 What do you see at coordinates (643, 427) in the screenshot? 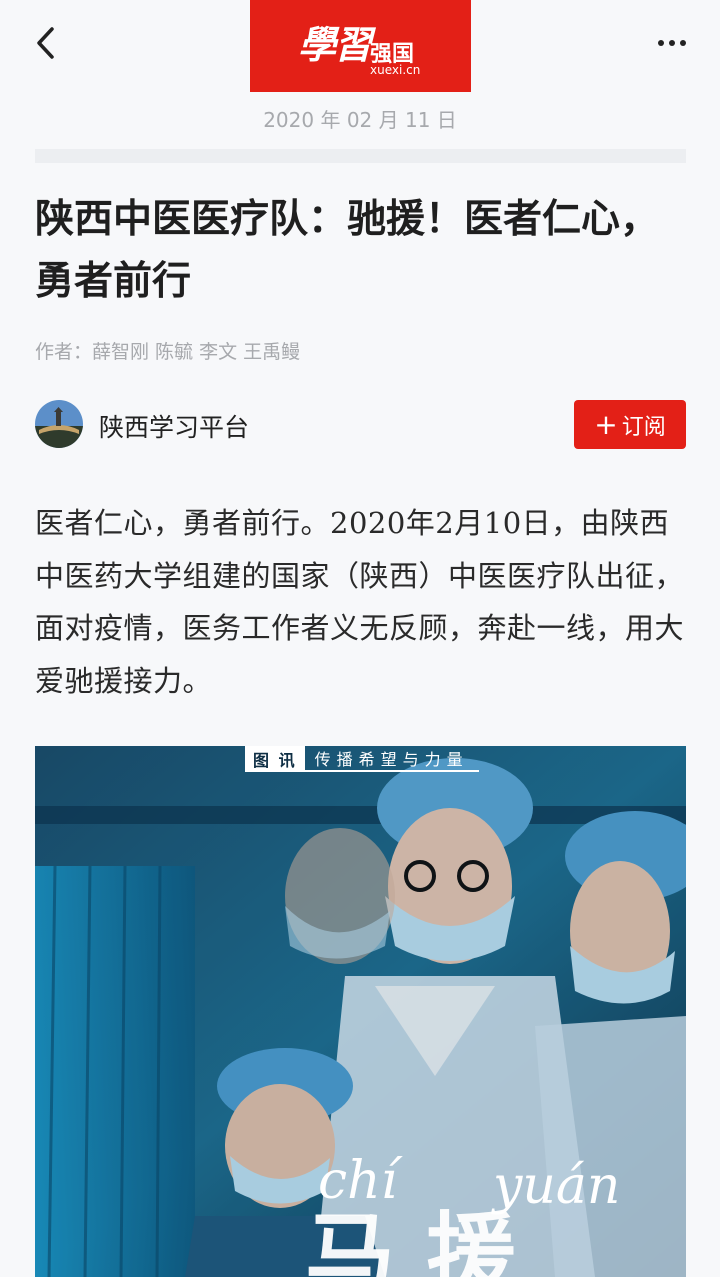
I see `subscribe-label: 订阅` at bounding box center [643, 427].